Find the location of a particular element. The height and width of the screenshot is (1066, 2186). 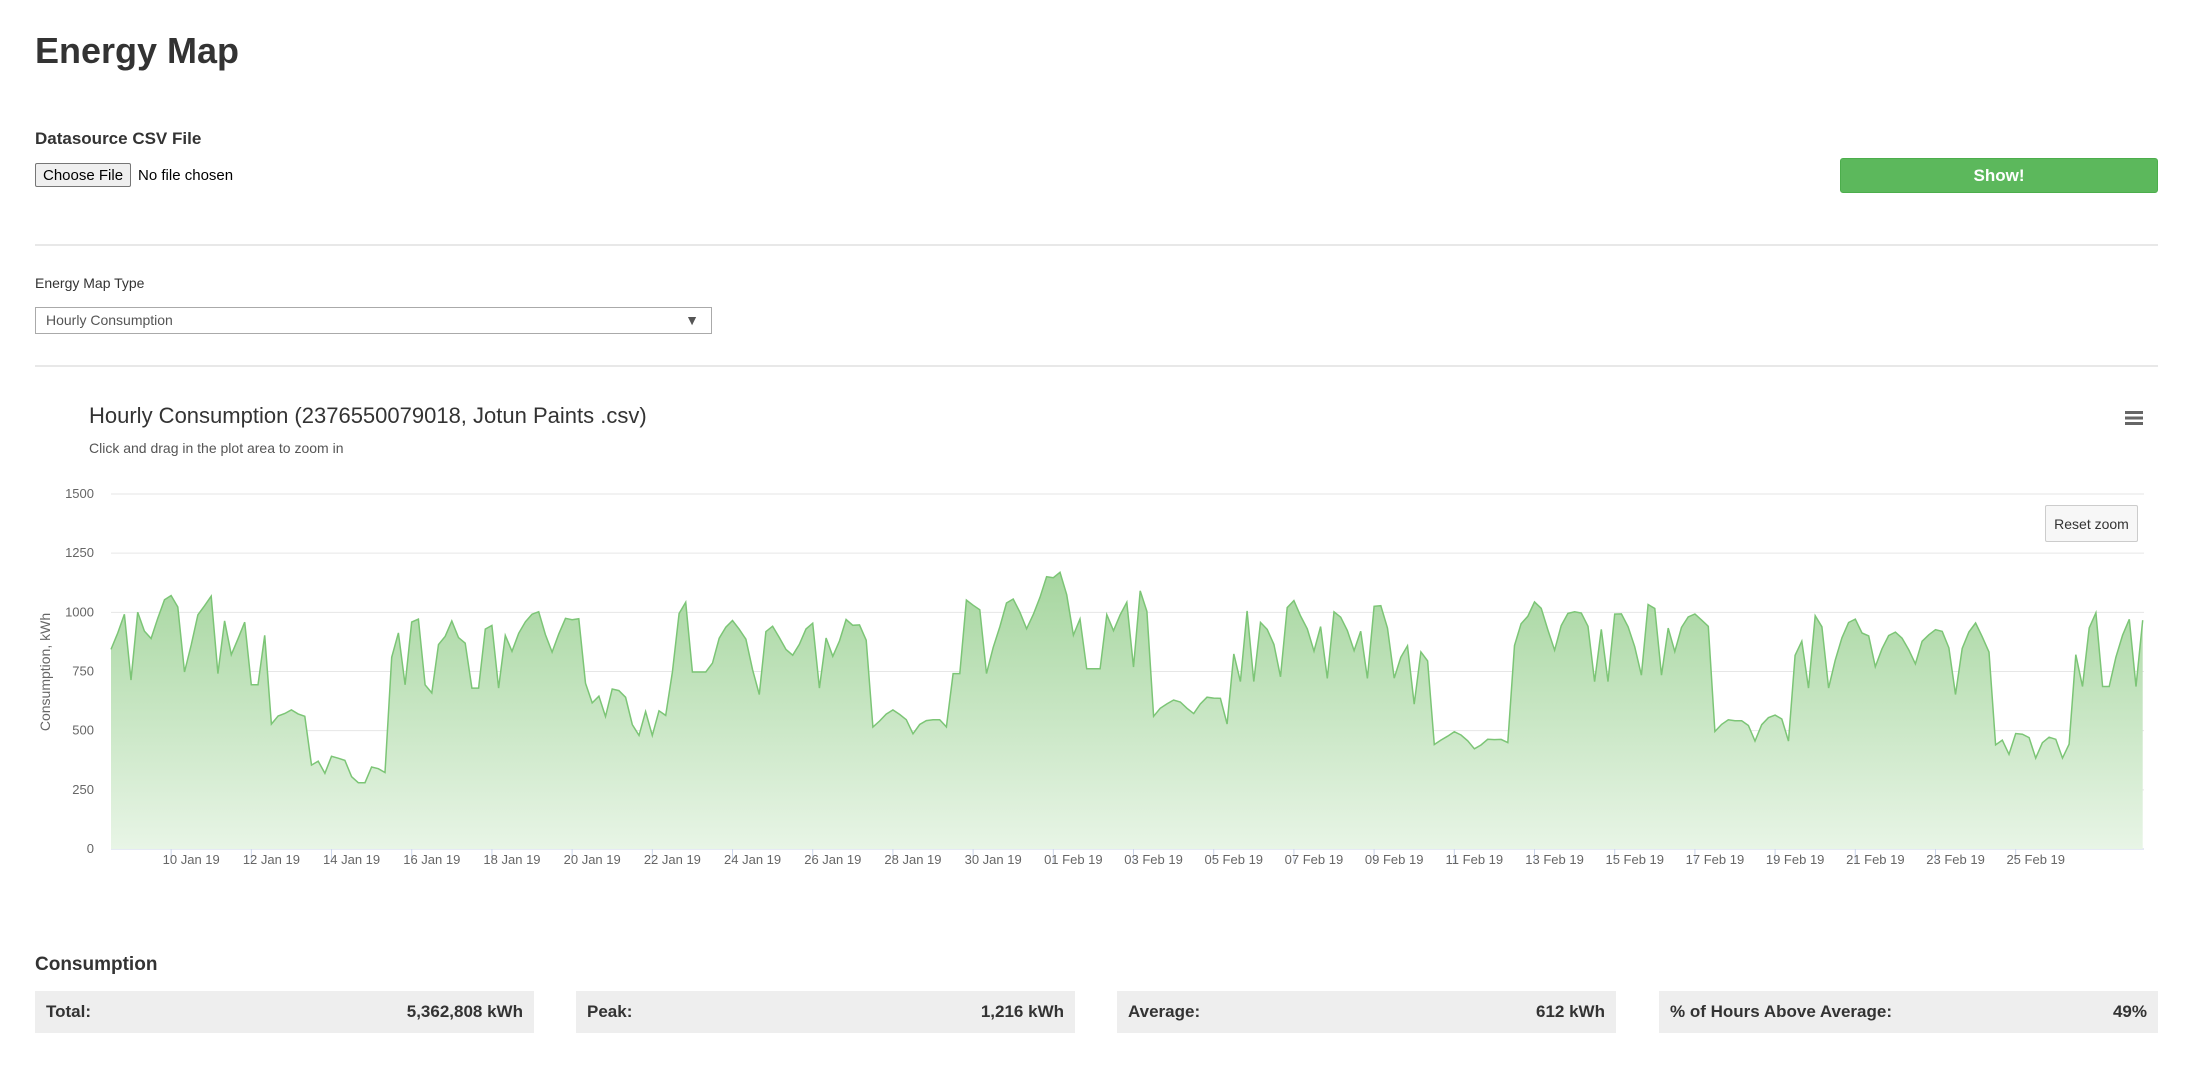

stat-value: 5,362,808 kWh is located at coordinates (464, 1011).